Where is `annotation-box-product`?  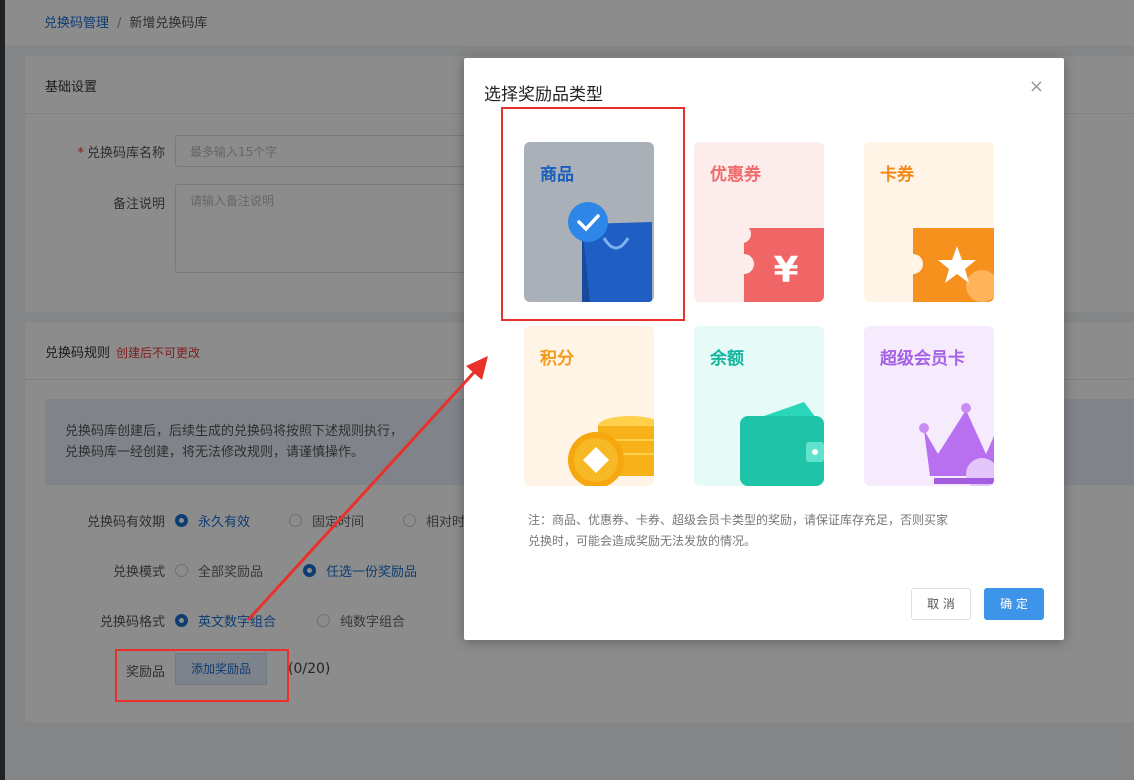
annotation-box-product is located at coordinates (593, 214).